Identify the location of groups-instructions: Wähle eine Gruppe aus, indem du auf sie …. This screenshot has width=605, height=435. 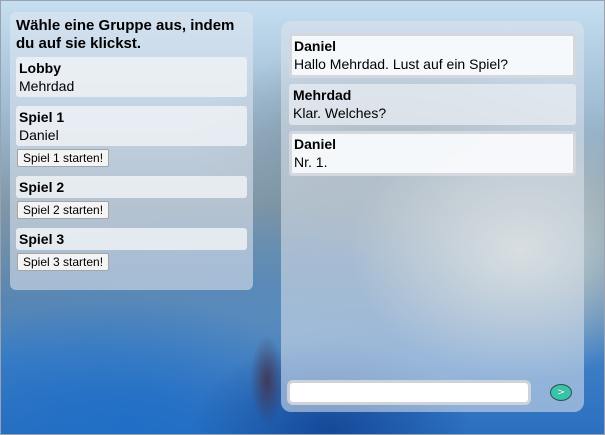
(125, 34).